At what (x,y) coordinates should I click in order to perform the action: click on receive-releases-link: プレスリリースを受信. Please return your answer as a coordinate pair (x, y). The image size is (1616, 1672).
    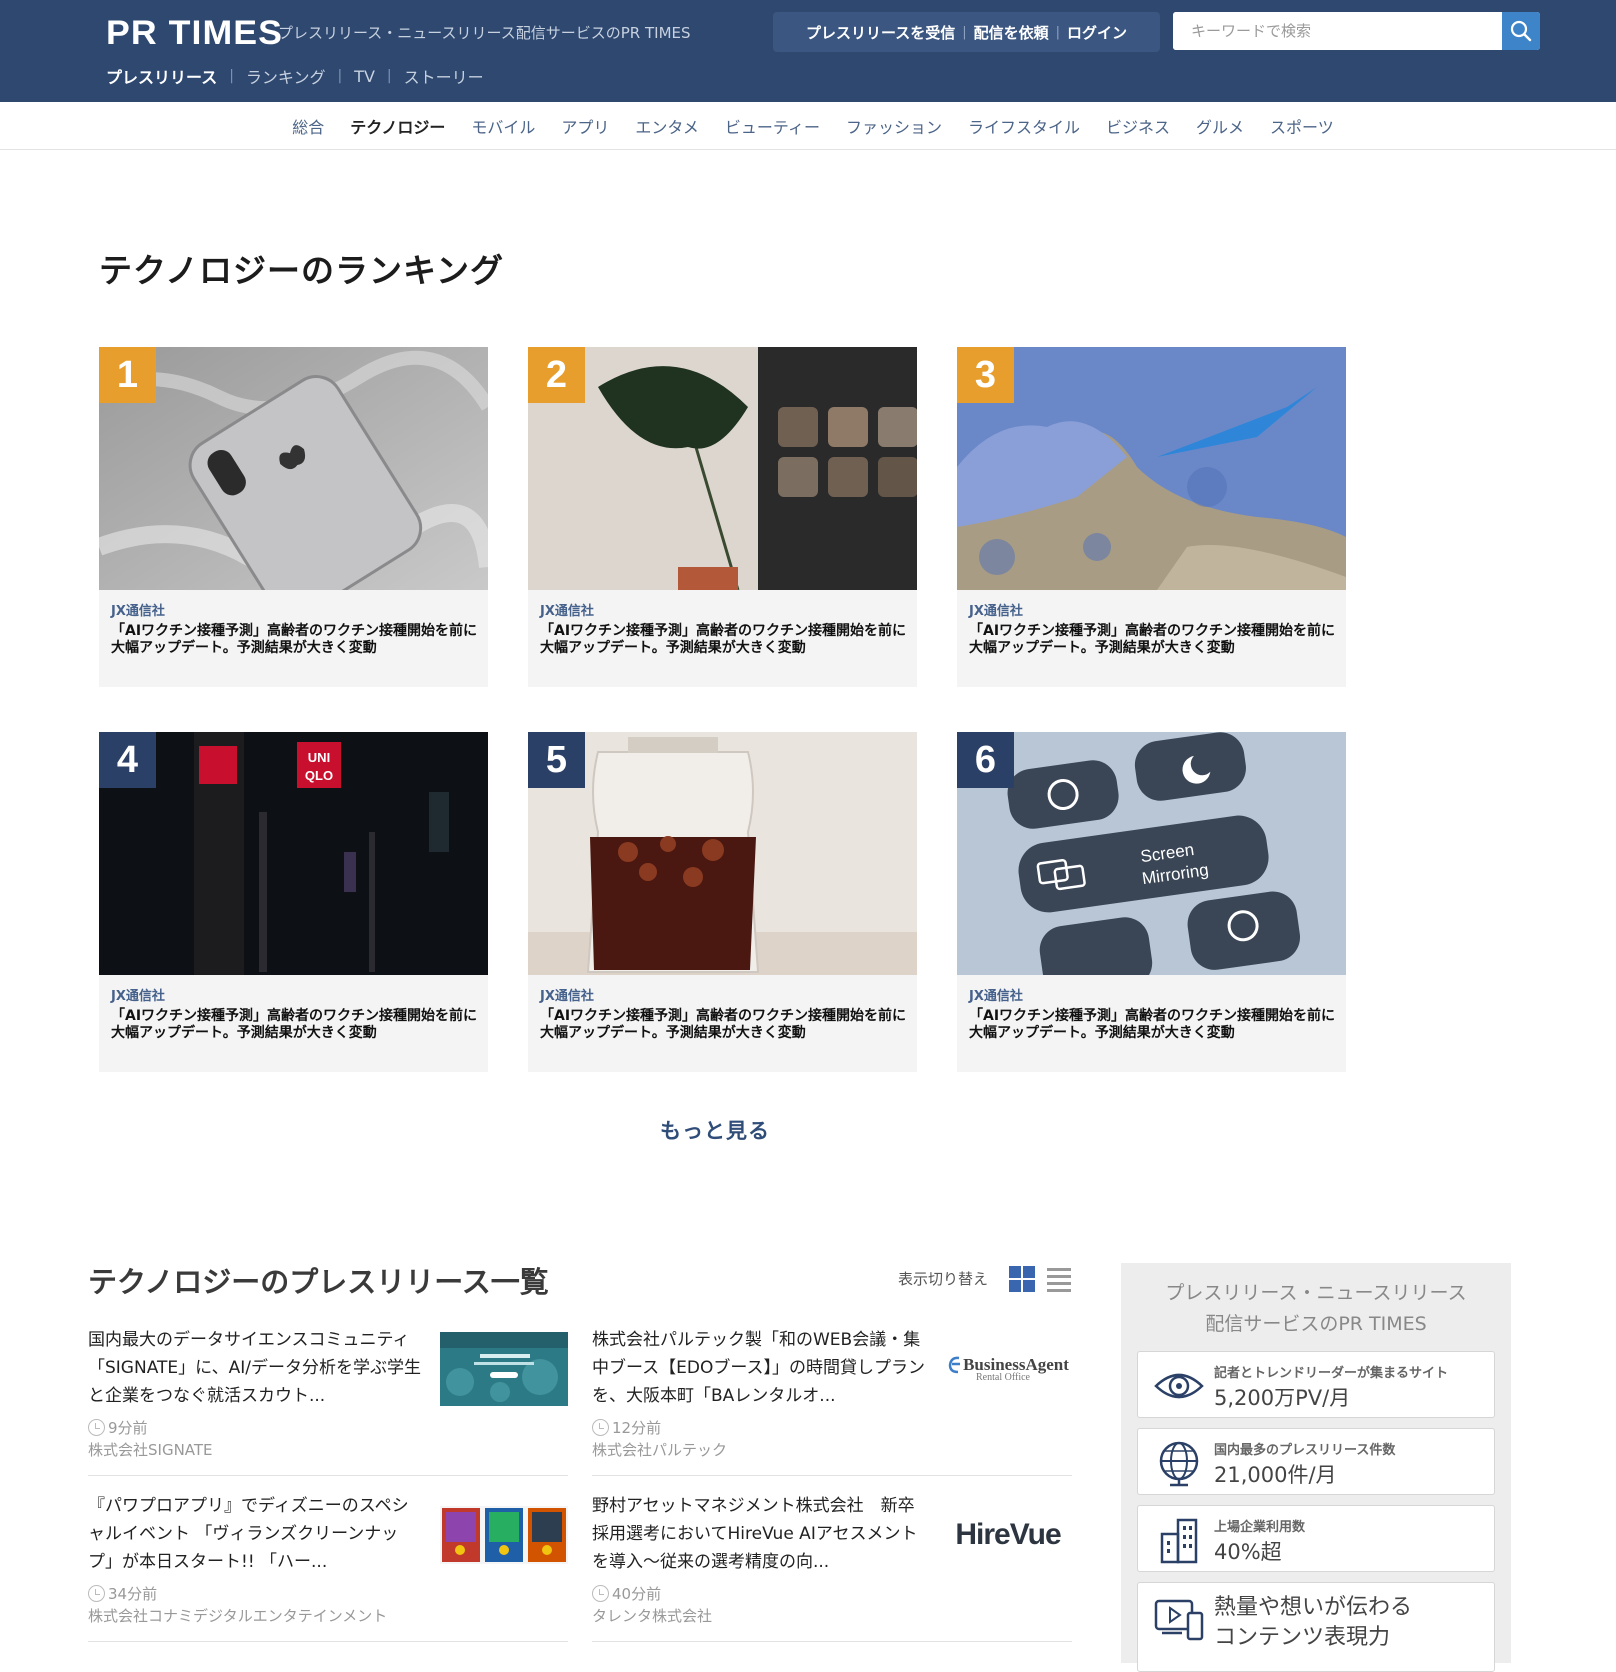
    Looking at the image, I should click on (880, 32).